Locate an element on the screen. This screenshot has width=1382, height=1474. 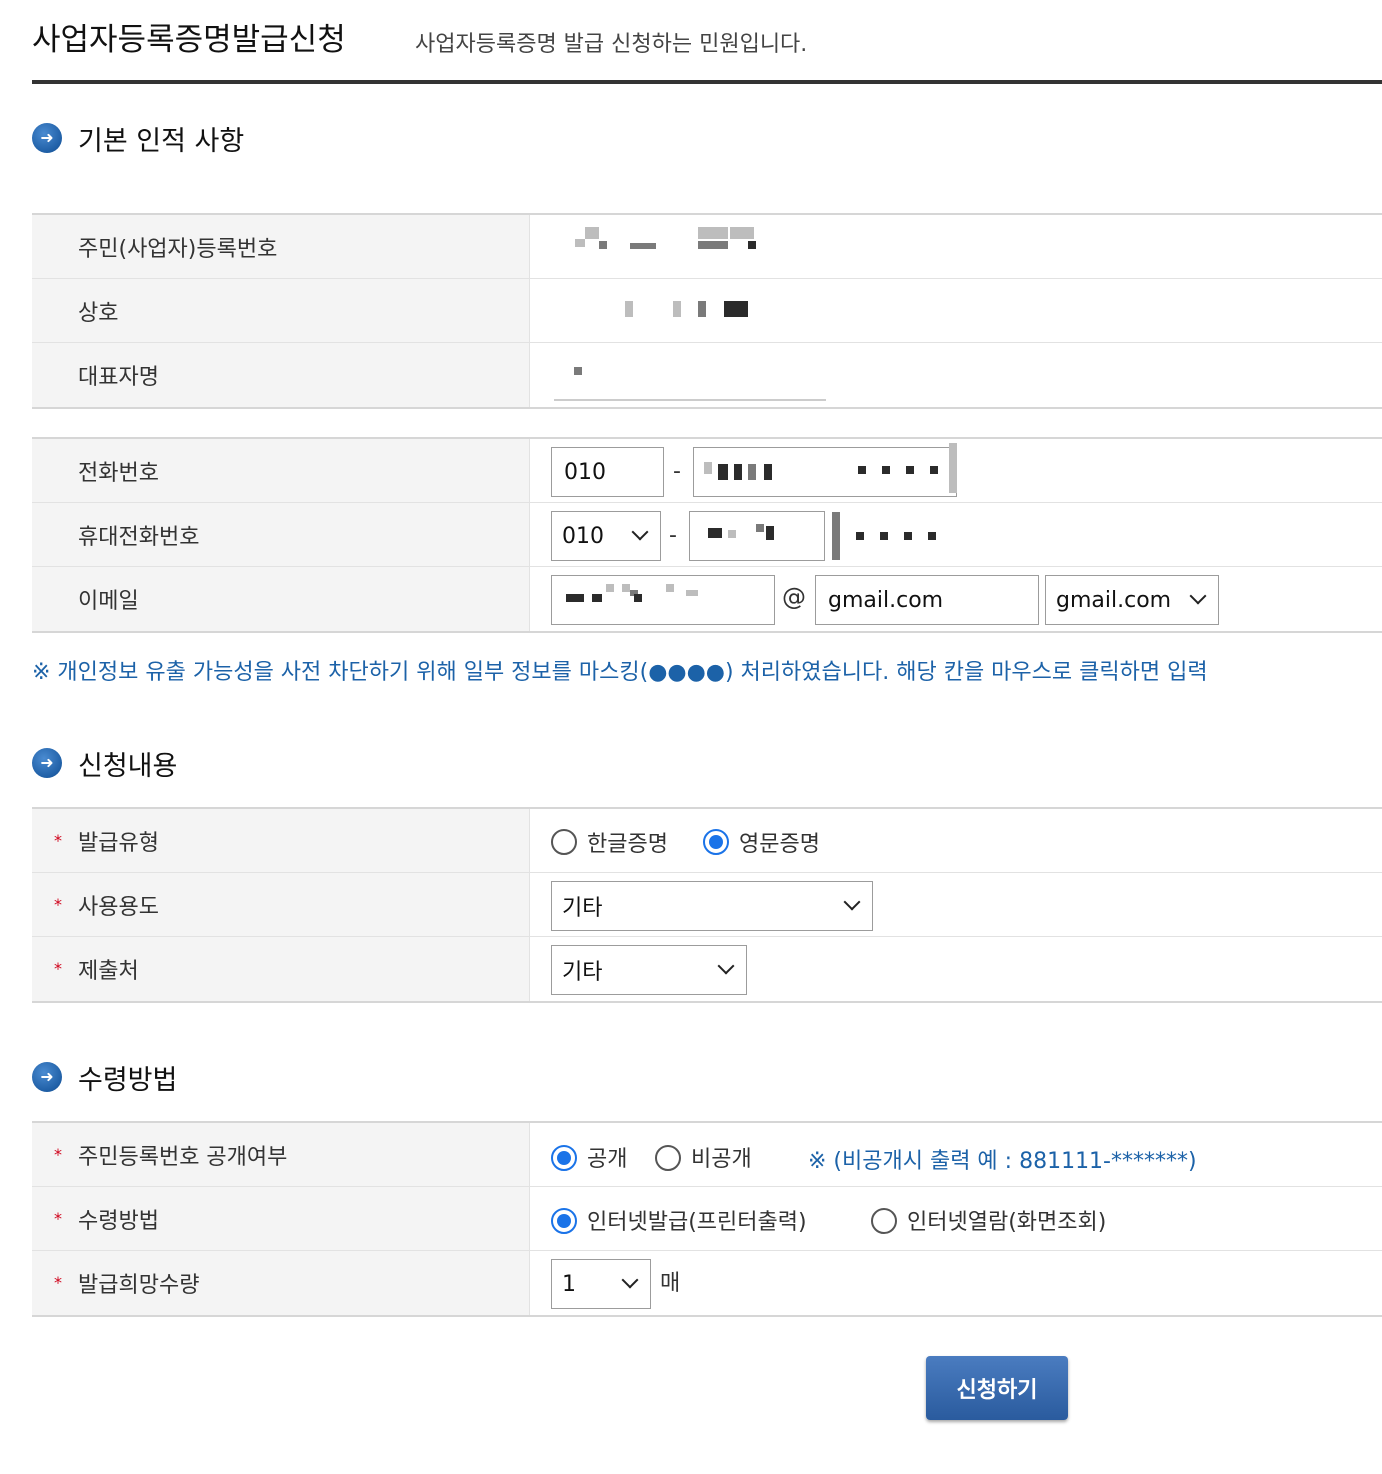
submit-button: 신청하기 is located at coordinates (997, 1388).